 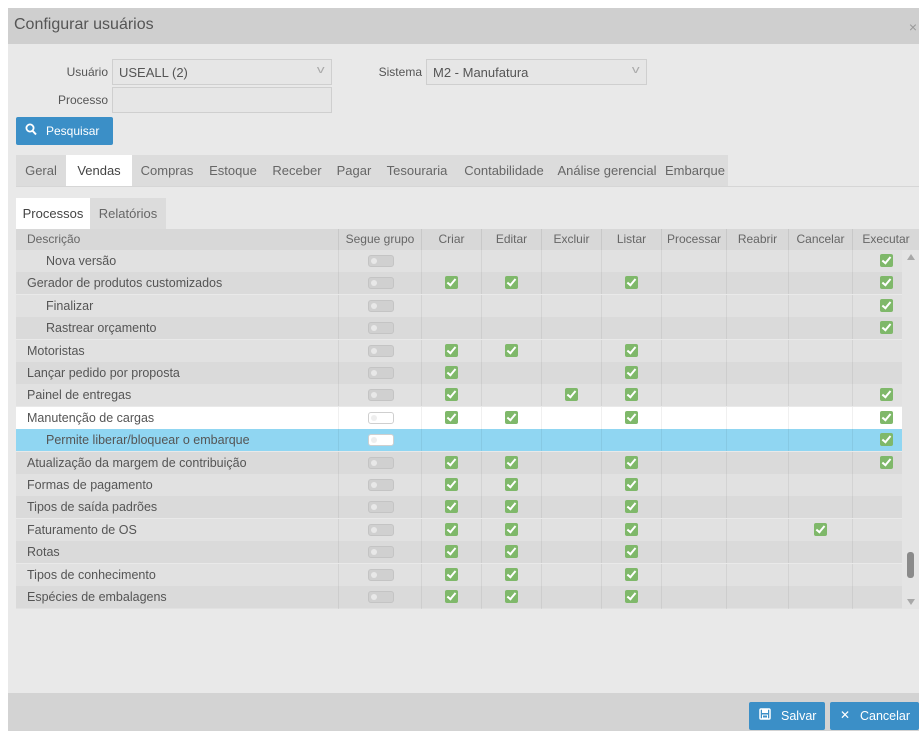 I want to click on cancel-button: ✕ Cancelar, so click(x=874, y=716).